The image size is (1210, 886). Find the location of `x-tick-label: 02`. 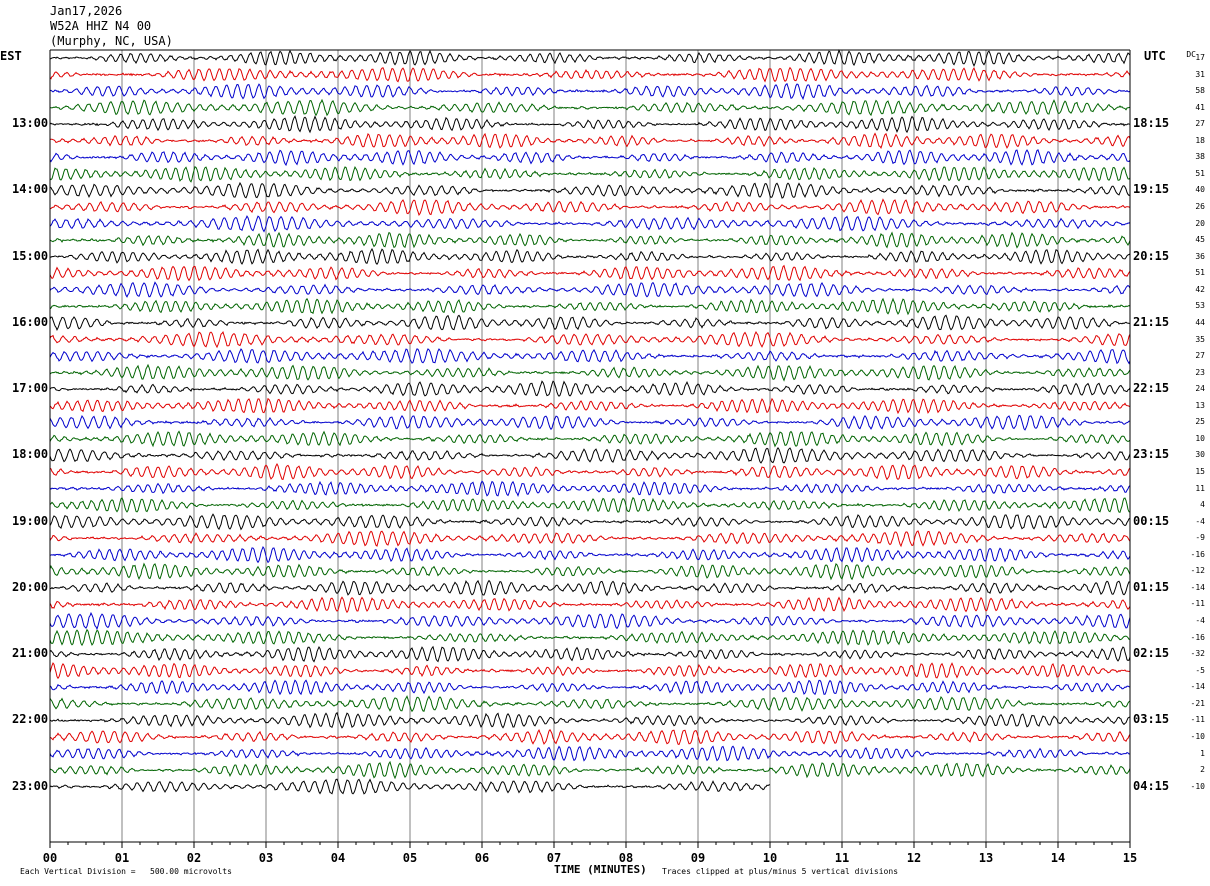

x-tick-label: 02 is located at coordinates (194, 858).